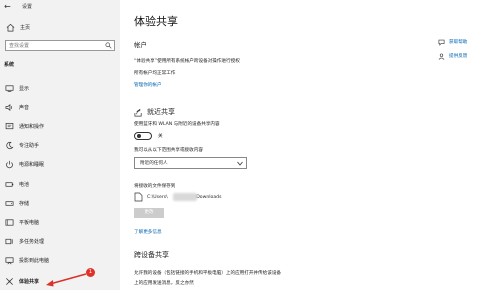 Image resolution: width=500 pixels, height=290 pixels. I want to click on file-icon, so click(138, 197).